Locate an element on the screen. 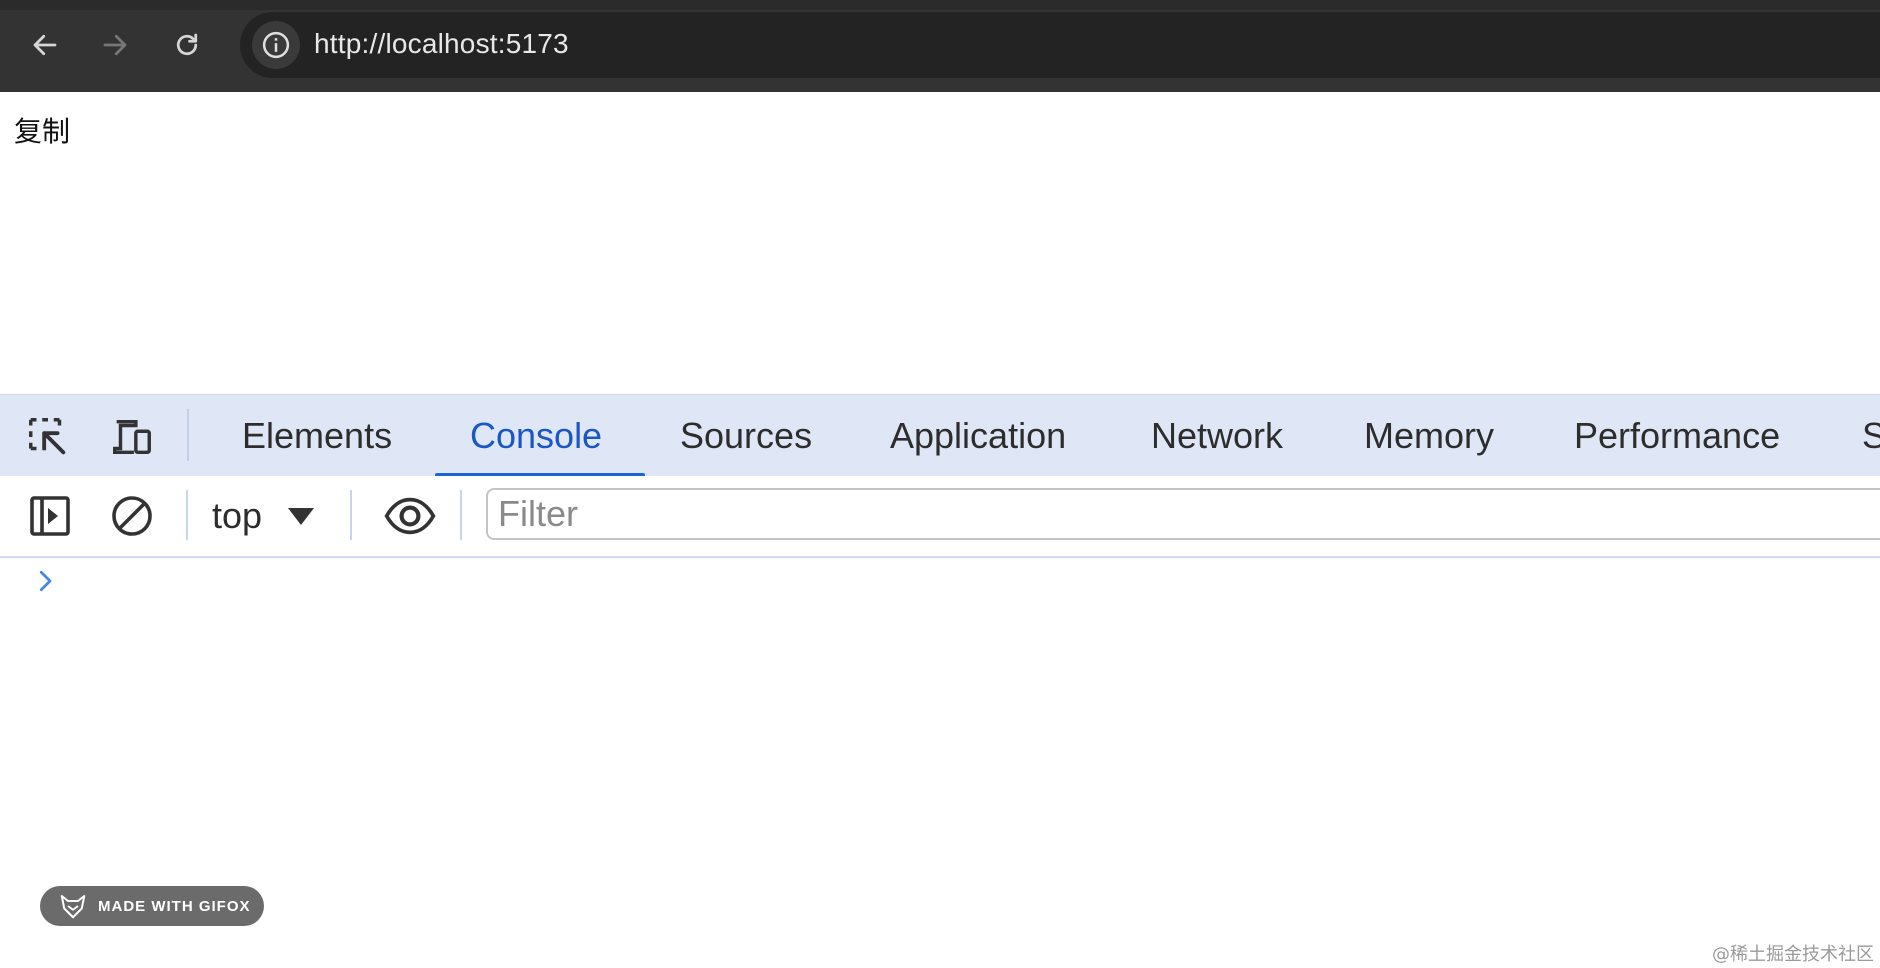 This screenshot has width=1880, height=968. eye-icon is located at coordinates (410, 516).